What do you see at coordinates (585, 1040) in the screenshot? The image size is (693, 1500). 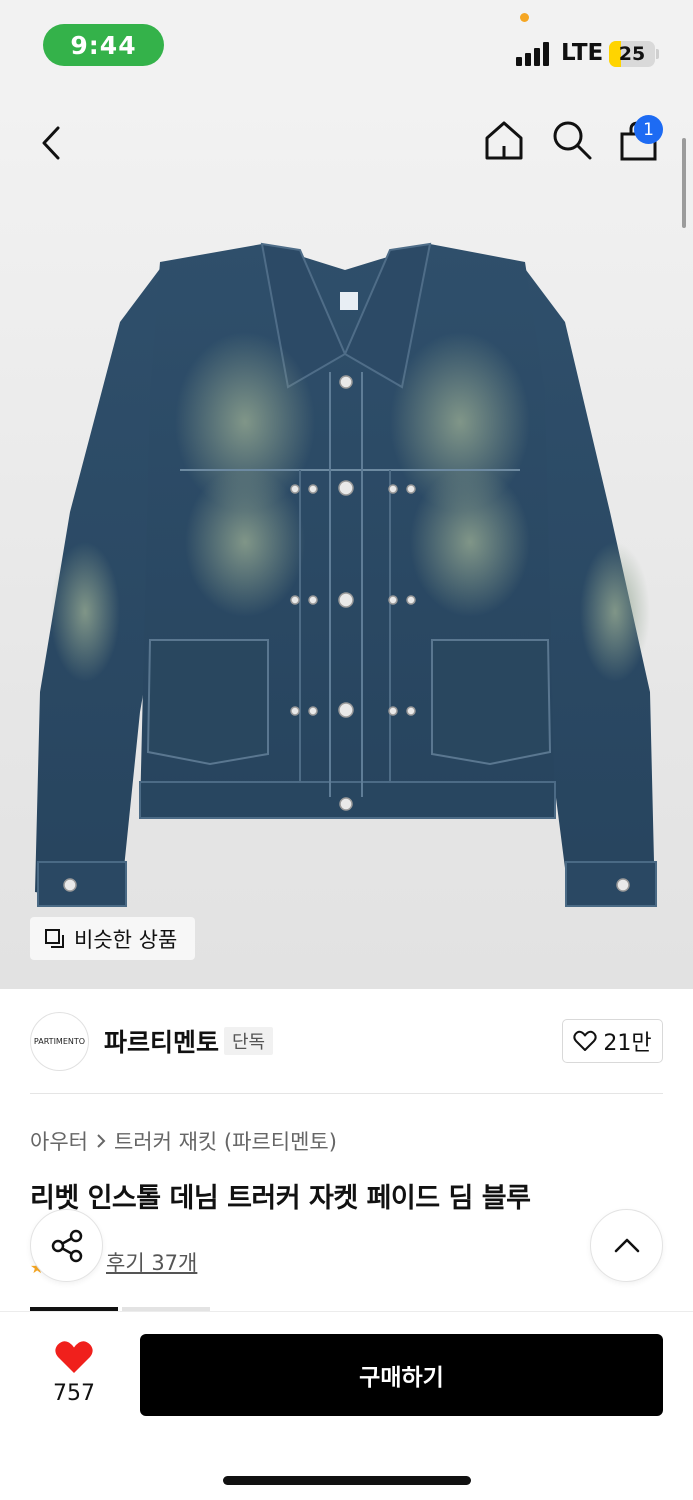 I see `heart-outline-icon` at bounding box center [585, 1040].